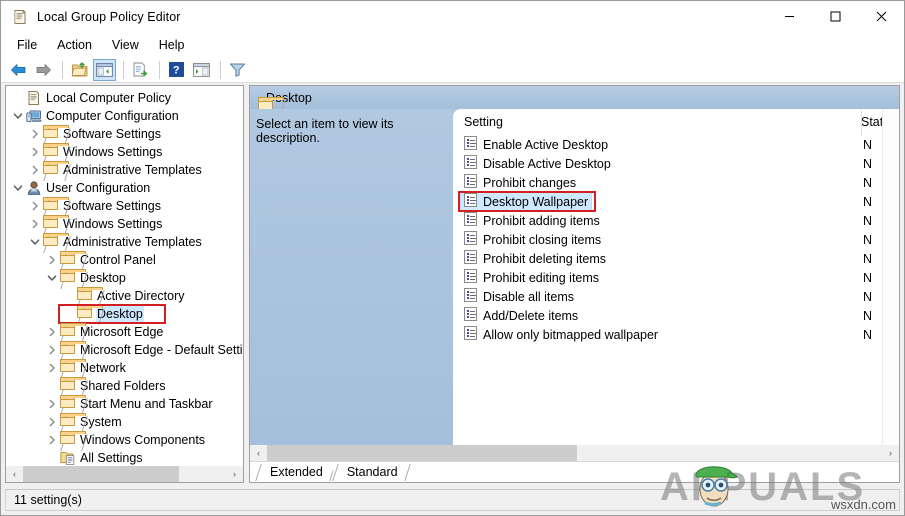  I want to click on tab-extended: Extended, so click(294, 472).